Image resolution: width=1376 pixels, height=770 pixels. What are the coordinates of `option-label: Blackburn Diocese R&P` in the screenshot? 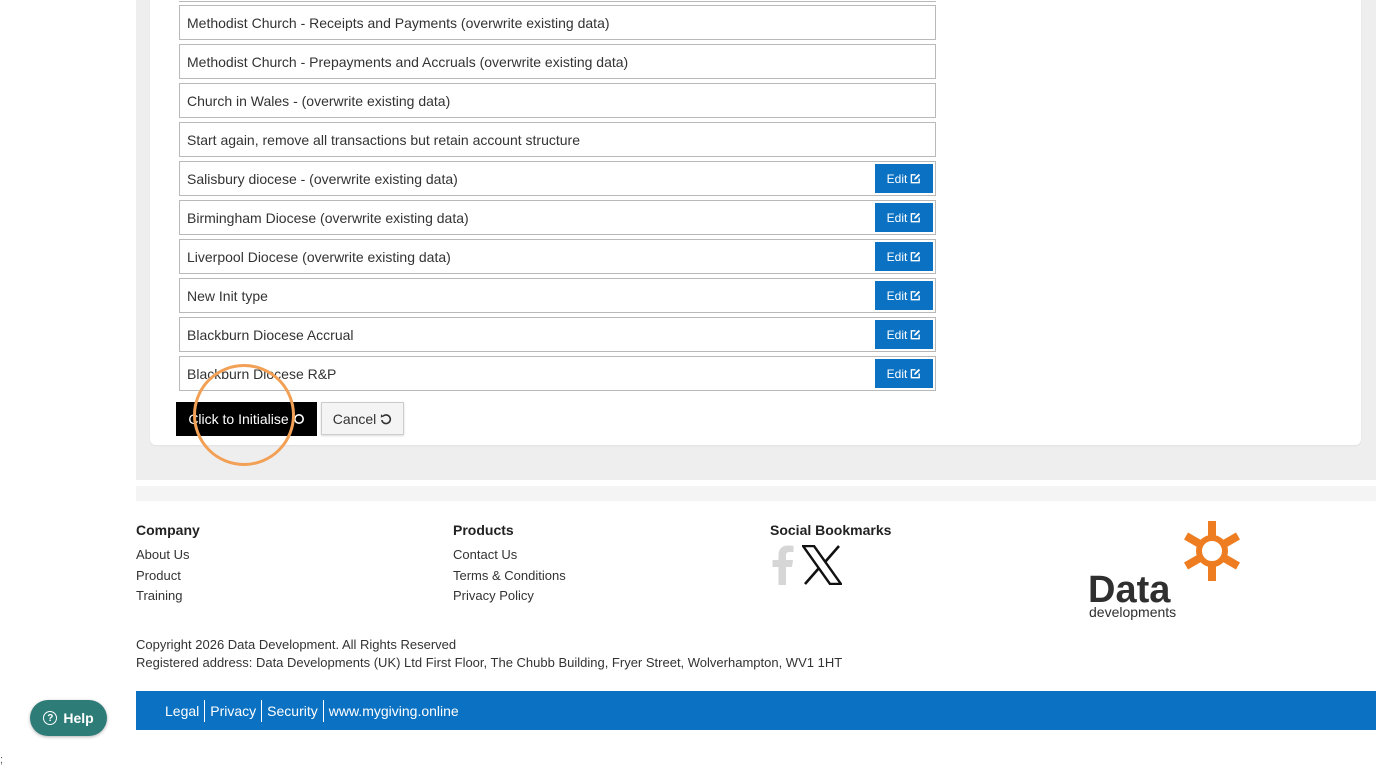 It's located at (262, 374).